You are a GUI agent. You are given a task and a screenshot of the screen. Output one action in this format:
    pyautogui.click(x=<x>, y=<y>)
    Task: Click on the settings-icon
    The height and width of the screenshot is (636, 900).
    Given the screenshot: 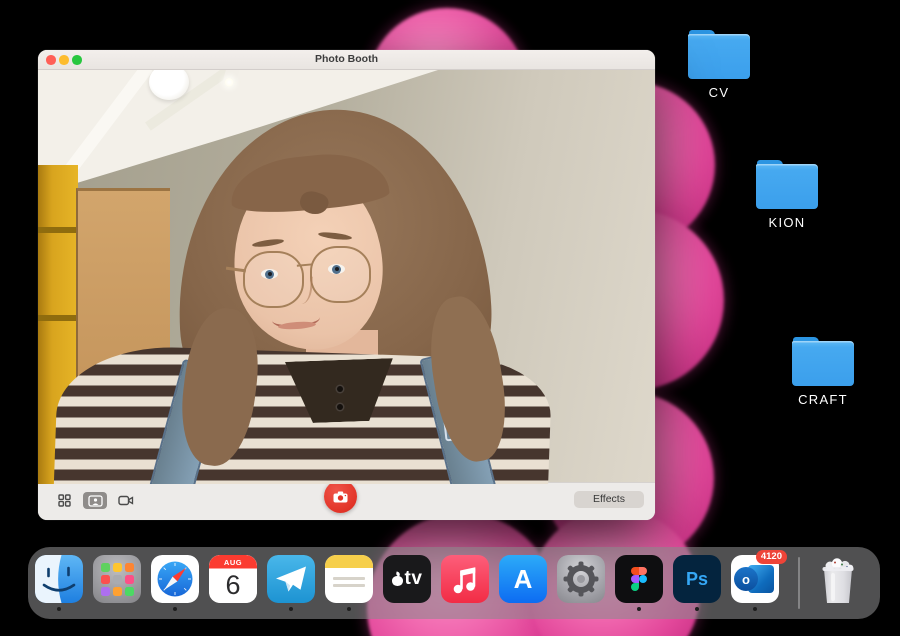 What is the action you would take?
    pyautogui.click(x=581, y=579)
    